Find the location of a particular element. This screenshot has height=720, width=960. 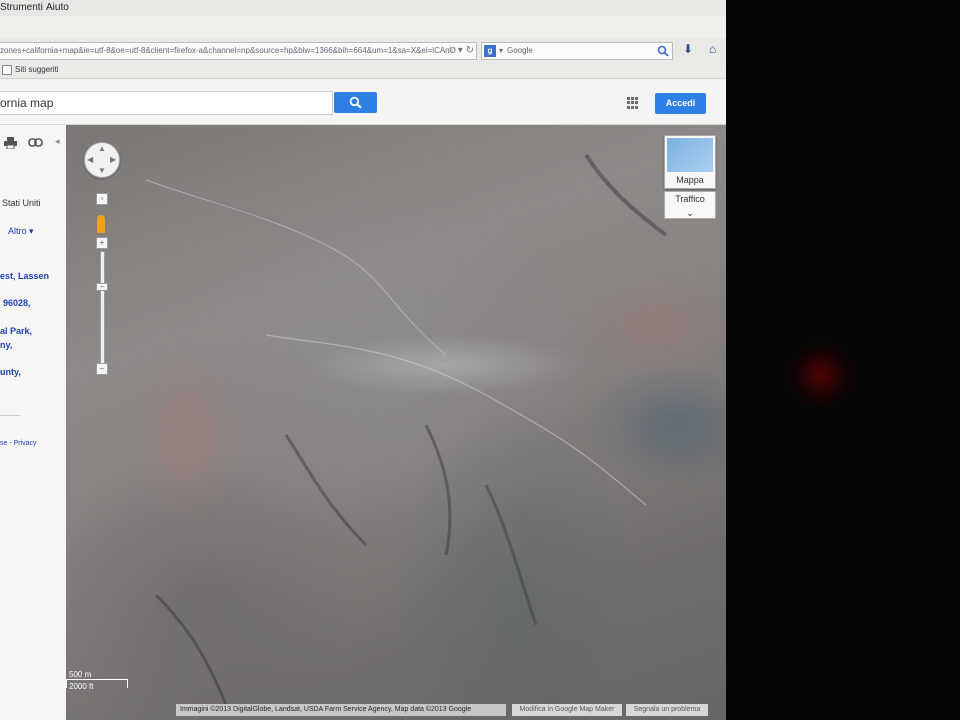

result-item: ny, is located at coordinates (6, 345).